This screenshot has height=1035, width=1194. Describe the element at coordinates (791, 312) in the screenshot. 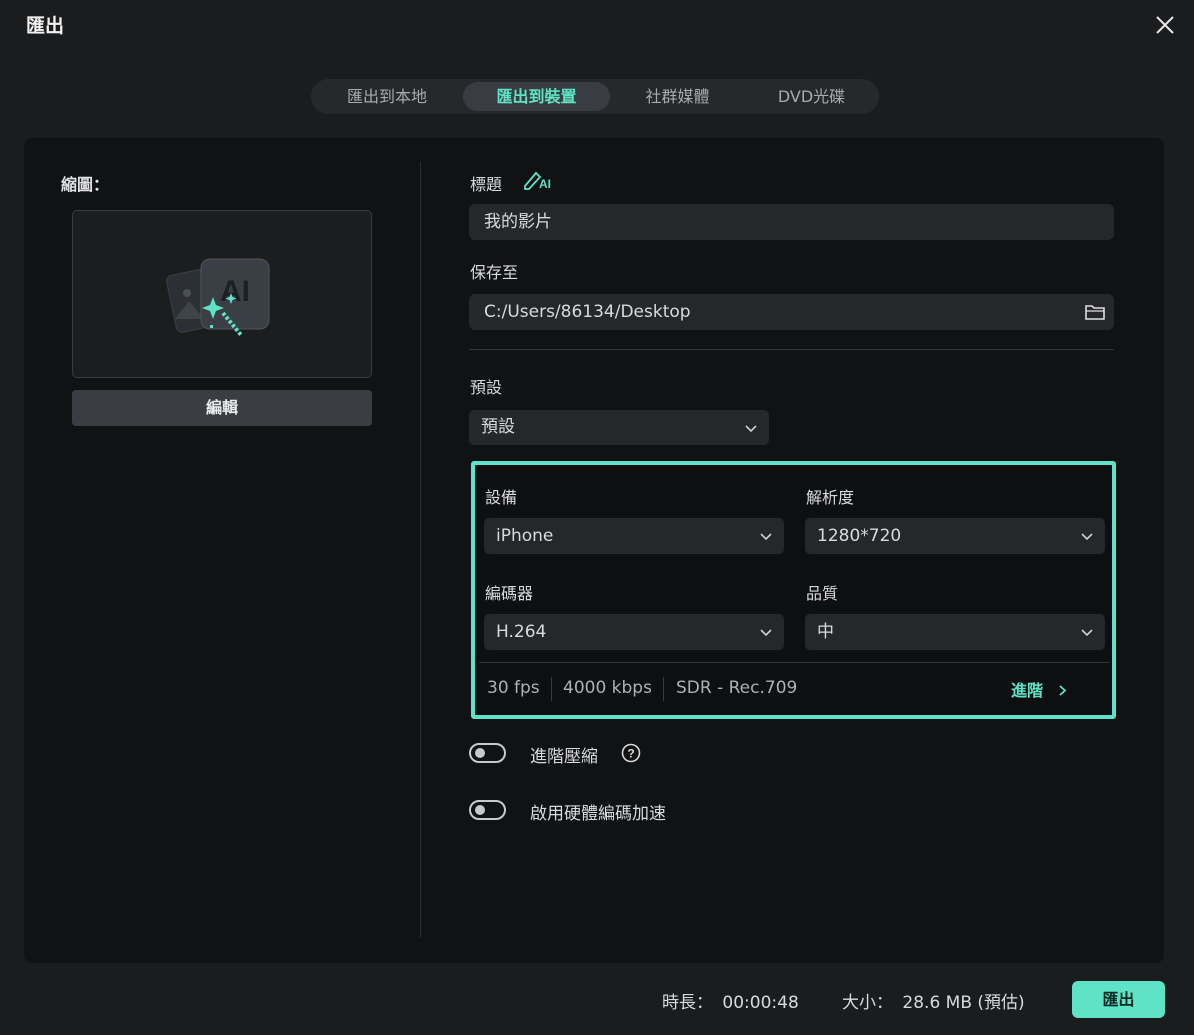

I see `save-path-field: C:/Users/86134/Desktop` at that location.